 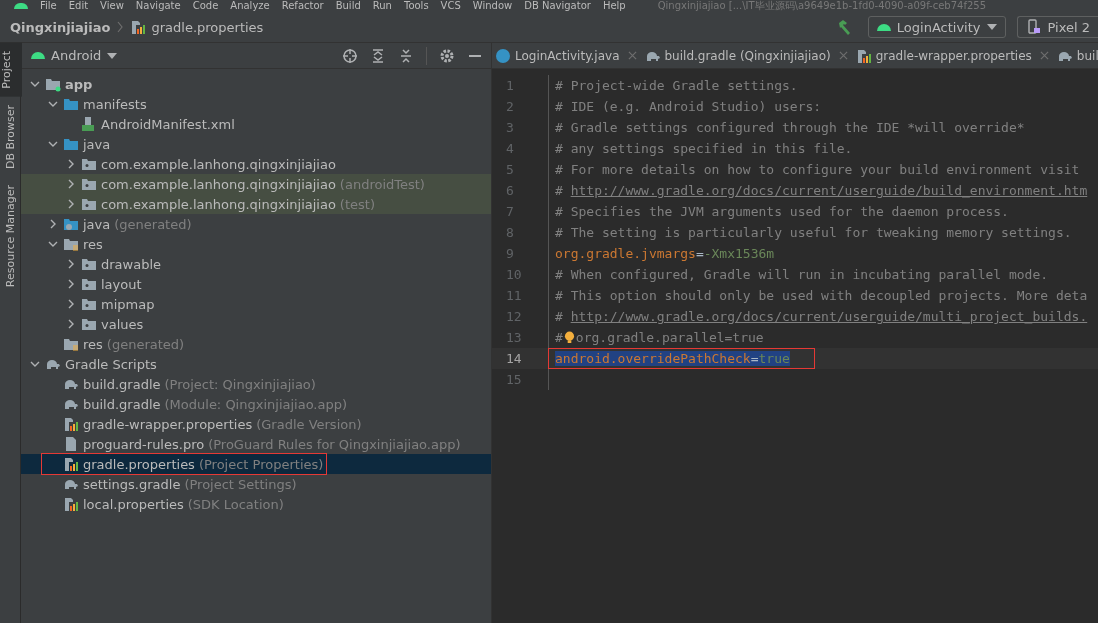 What do you see at coordinates (112, 6) in the screenshot?
I see `menu-item: View` at bounding box center [112, 6].